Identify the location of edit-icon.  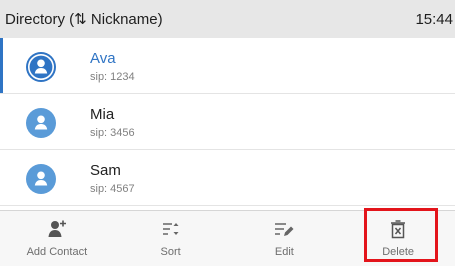
(284, 229).